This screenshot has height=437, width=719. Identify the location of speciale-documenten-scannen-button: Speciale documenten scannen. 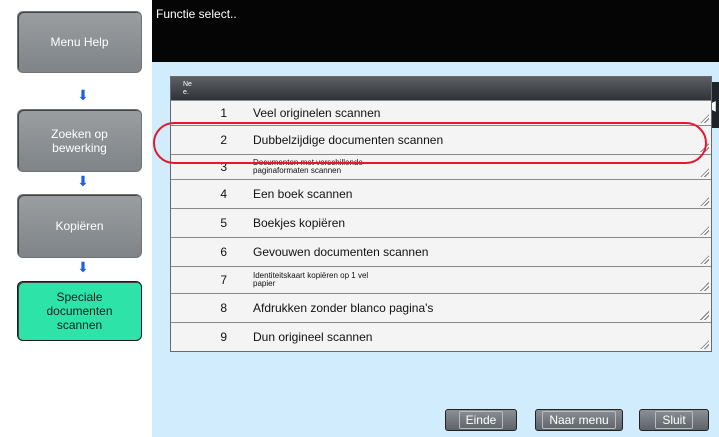
(79, 311).